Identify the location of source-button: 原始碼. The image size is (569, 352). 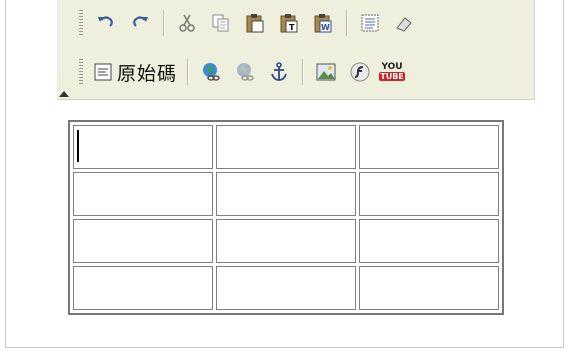
(135, 72).